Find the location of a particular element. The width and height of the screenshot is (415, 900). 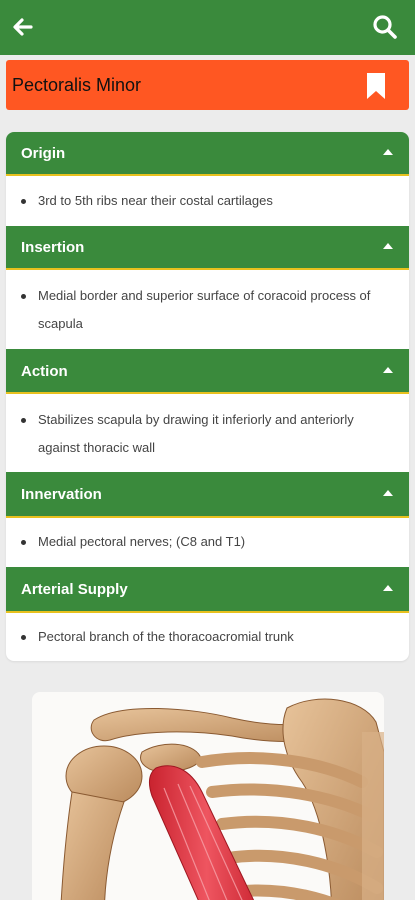

bookmark-icon is located at coordinates (376, 86).